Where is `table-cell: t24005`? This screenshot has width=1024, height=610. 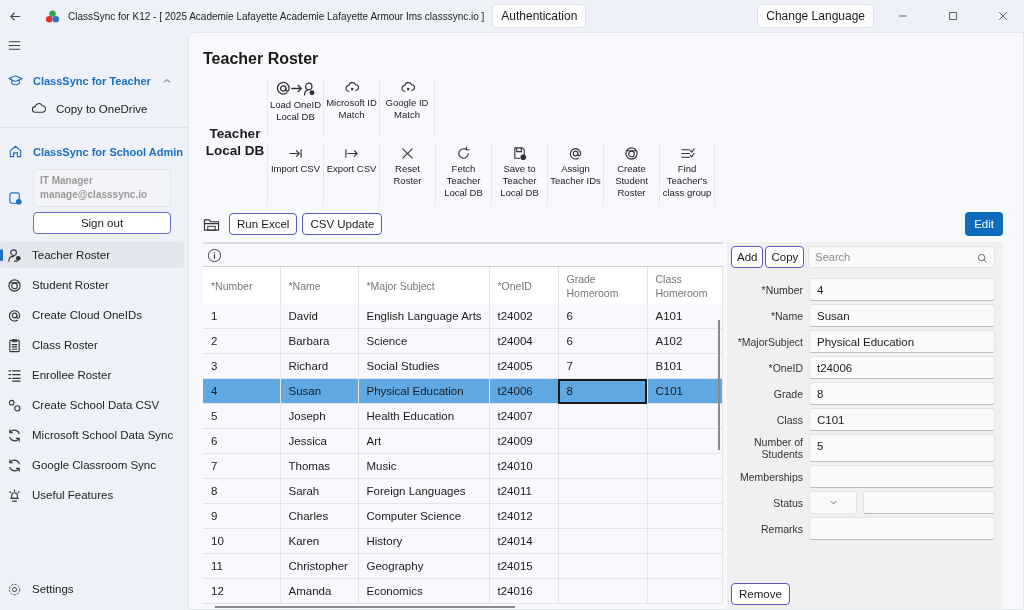 table-cell: t24005 is located at coordinates (523, 366).